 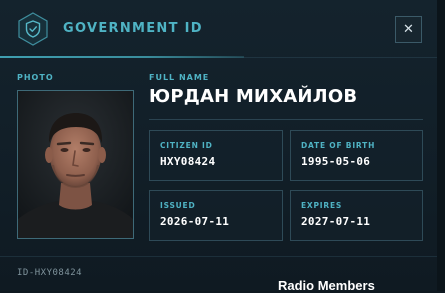 I want to click on portrait-photo, so click(x=75, y=164).